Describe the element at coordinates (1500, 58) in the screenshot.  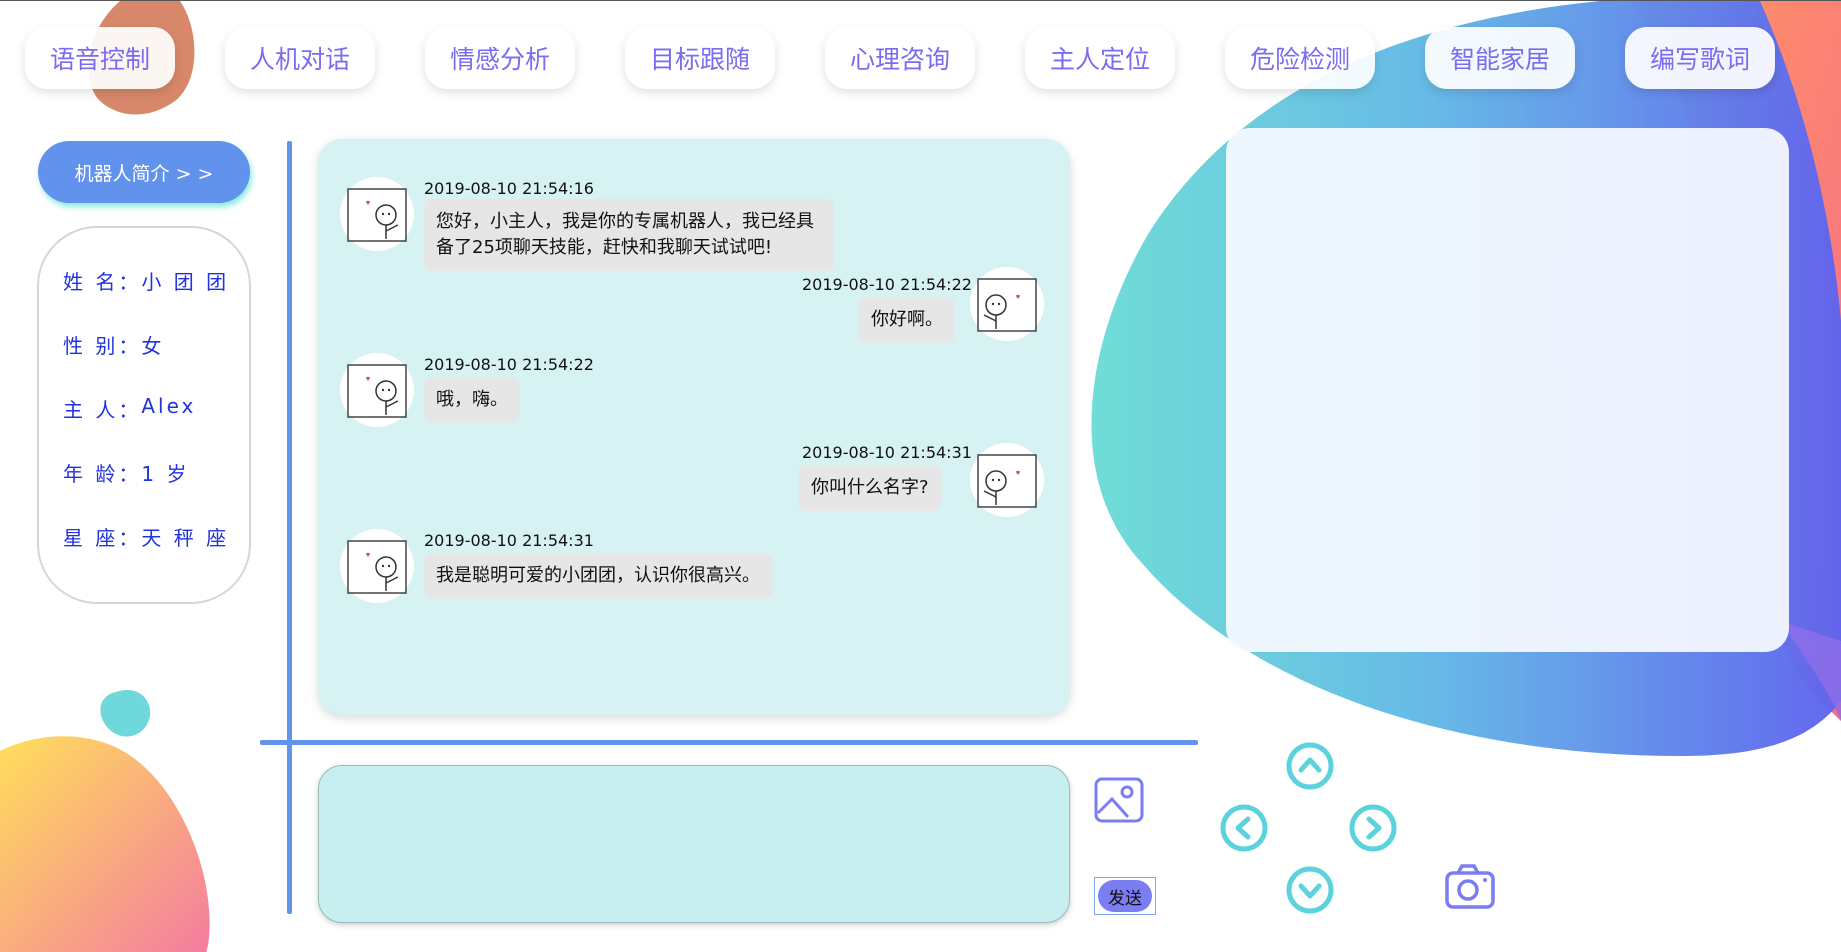
I see `nav-item-smart-home: 智能家居` at that location.